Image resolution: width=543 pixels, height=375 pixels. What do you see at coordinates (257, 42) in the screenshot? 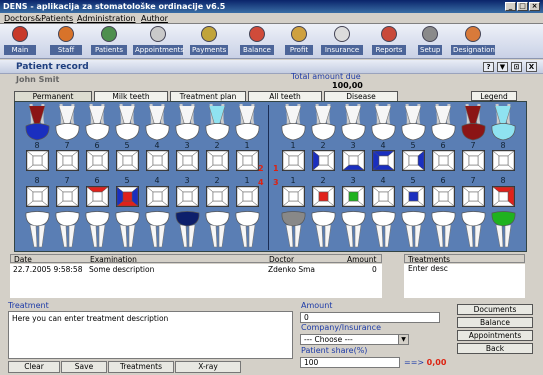
I see `toolbar-balance-button: Balance` at bounding box center [257, 42].